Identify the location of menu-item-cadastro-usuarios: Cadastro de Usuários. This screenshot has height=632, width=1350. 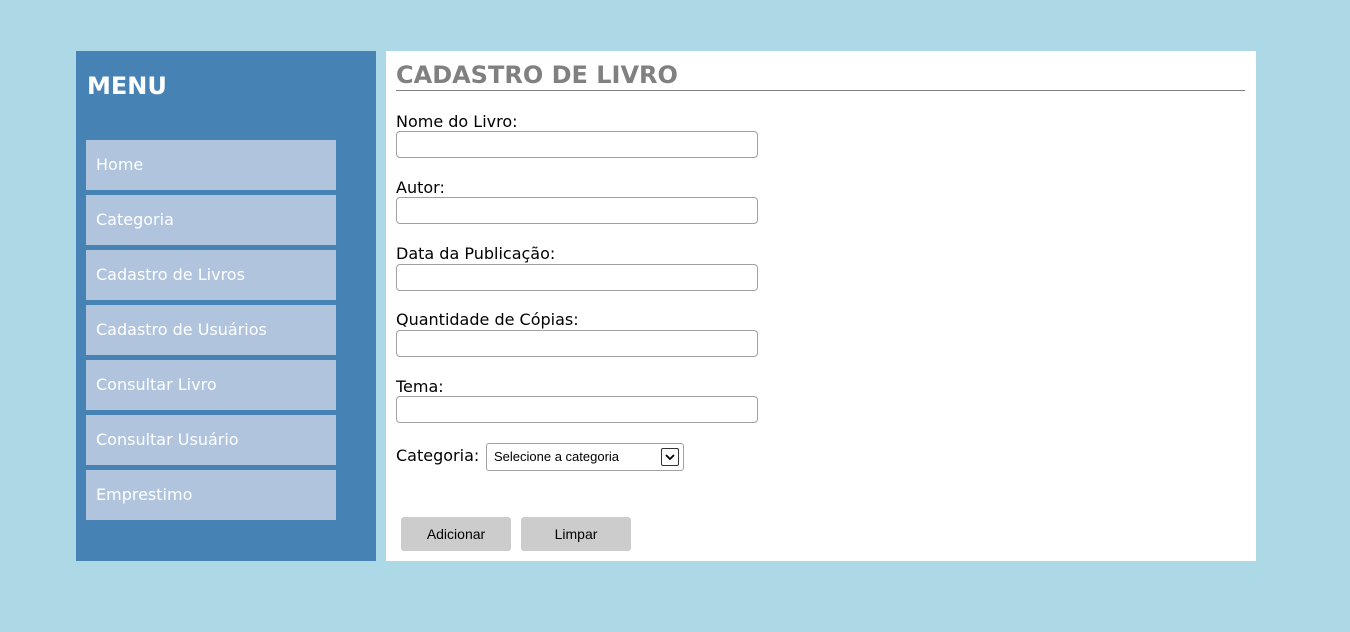
(211, 330).